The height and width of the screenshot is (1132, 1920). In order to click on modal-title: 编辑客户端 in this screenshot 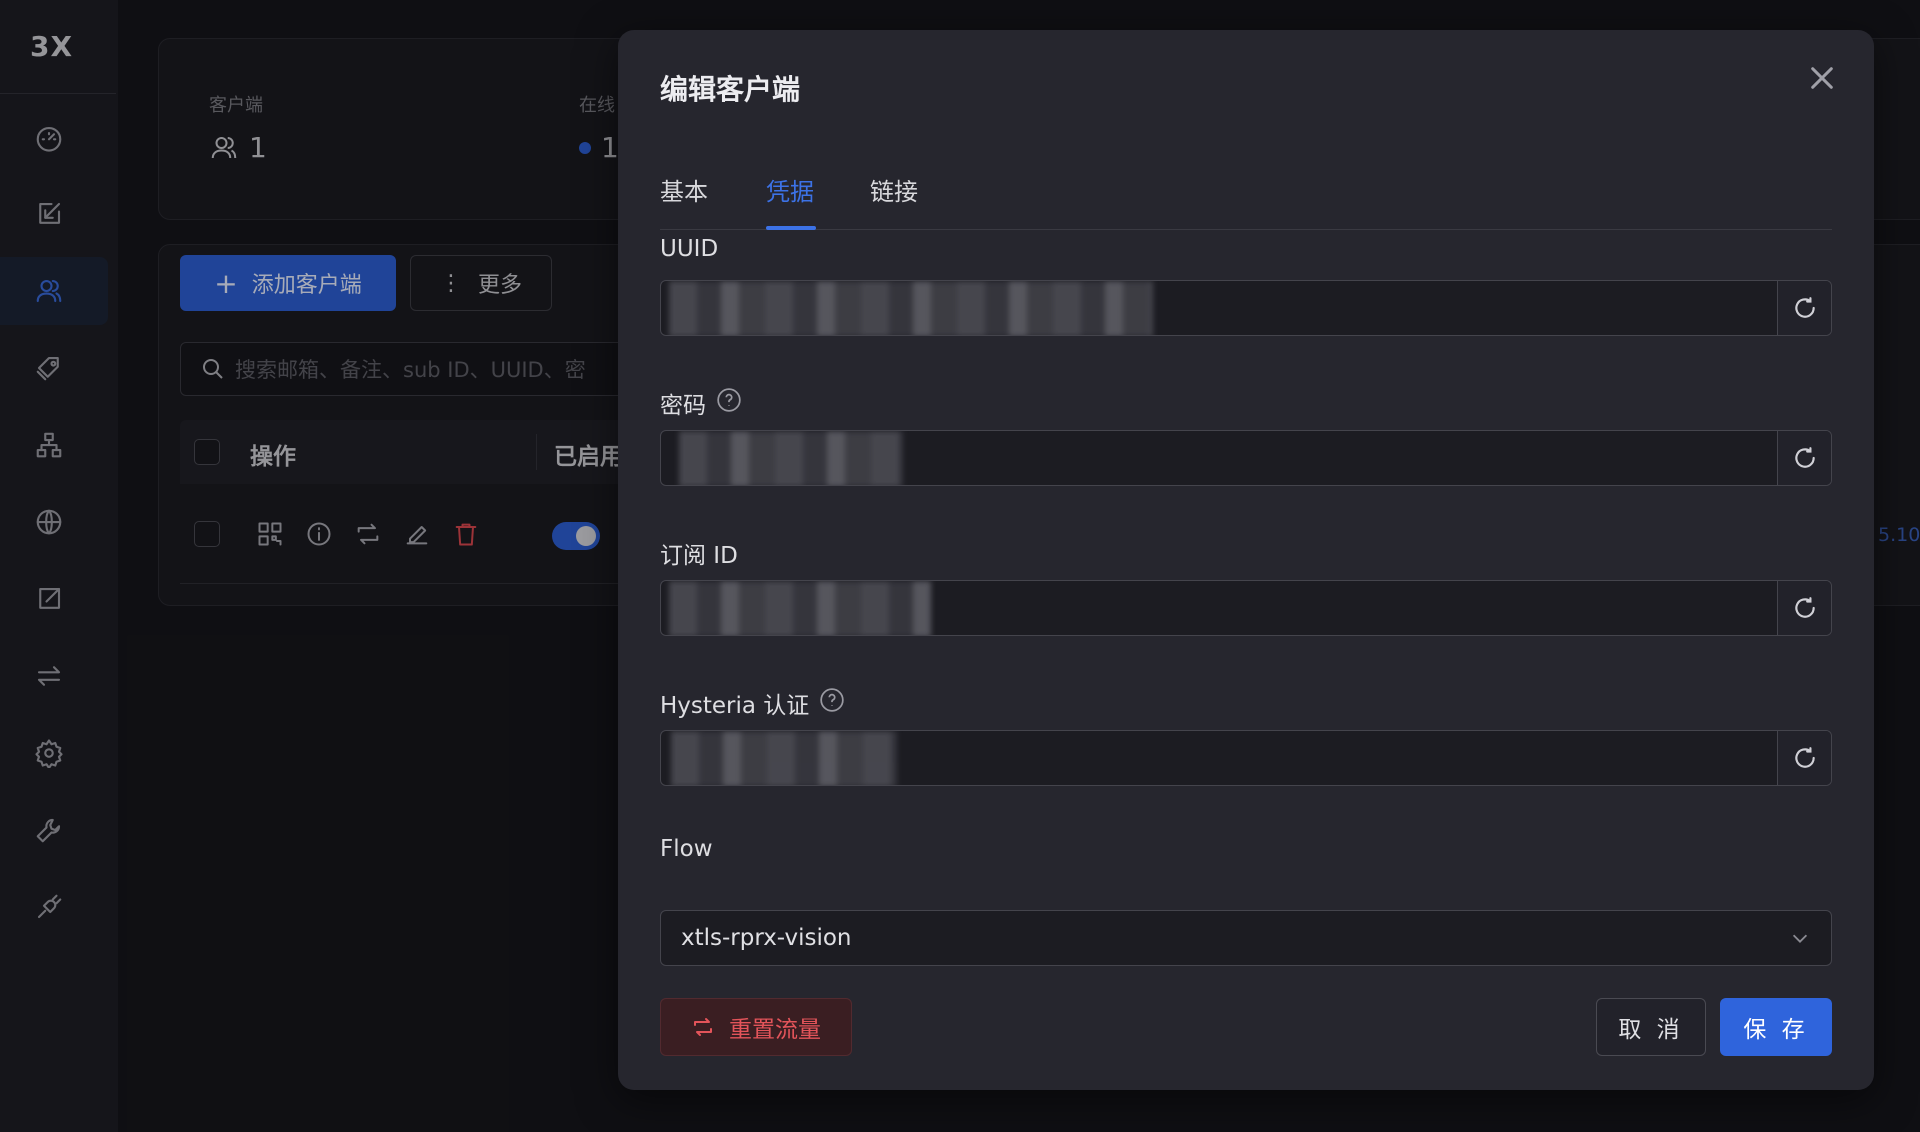, I will do `click(730, 89)`.